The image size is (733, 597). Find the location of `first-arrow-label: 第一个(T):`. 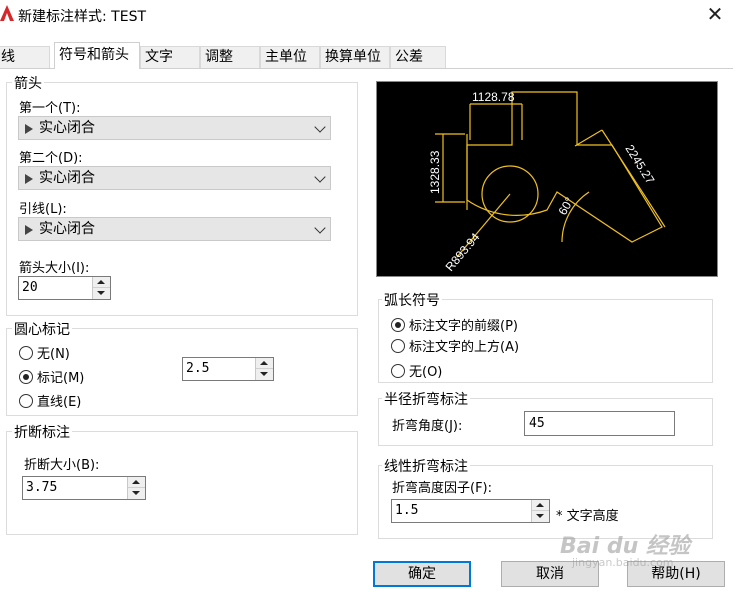

first-arrow-label: 第一个(T): is located at coordinates (50, 108).